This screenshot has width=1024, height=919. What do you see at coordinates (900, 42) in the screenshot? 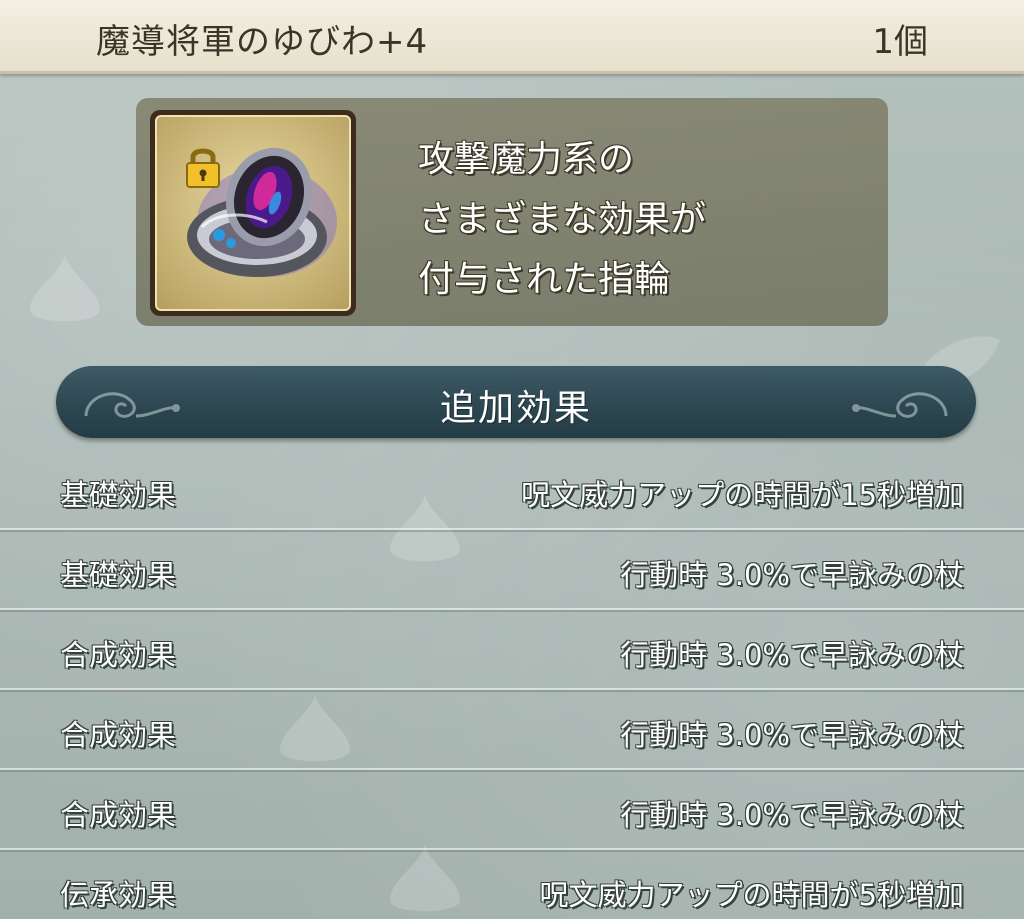
I see `item-count: 1個` at bounding box center [900, 42].